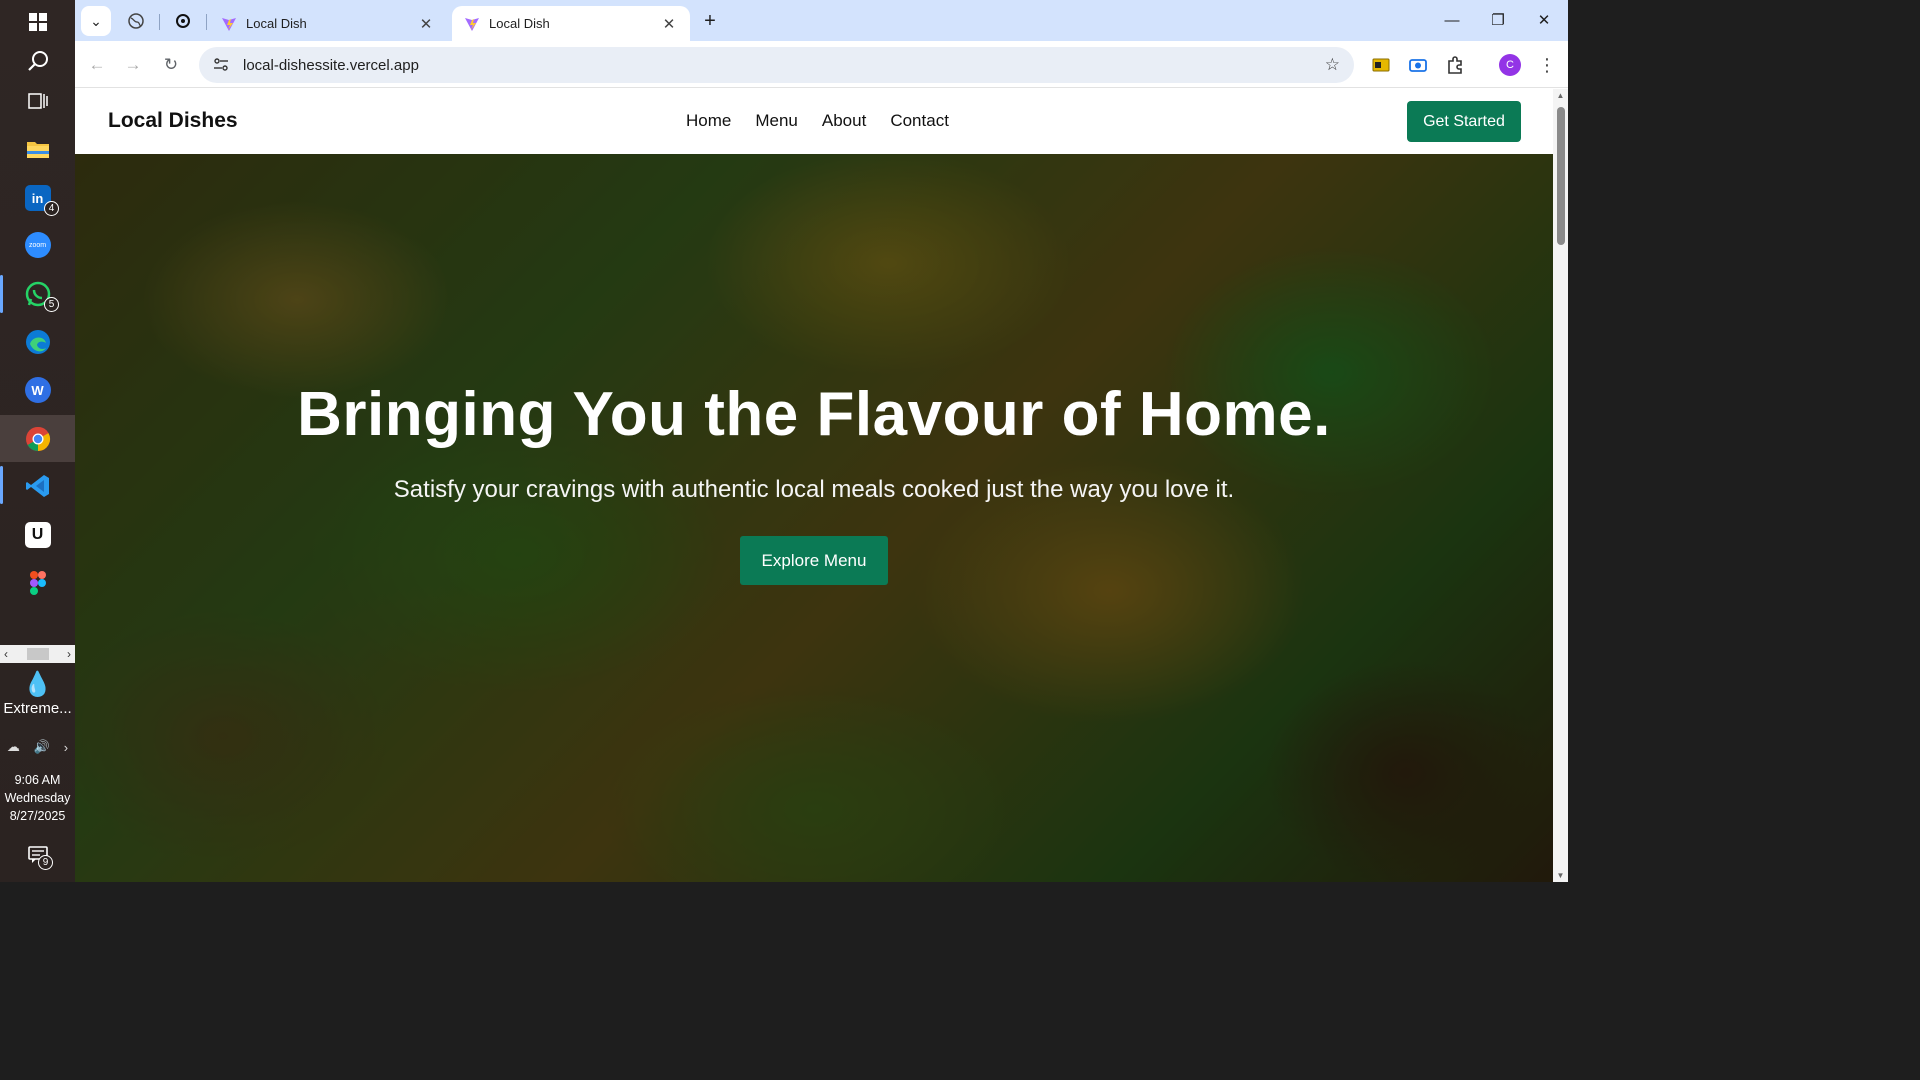 The width and height of the screenshot is (1920, 1080). I want to click on figma-icon, so click(37, 583).